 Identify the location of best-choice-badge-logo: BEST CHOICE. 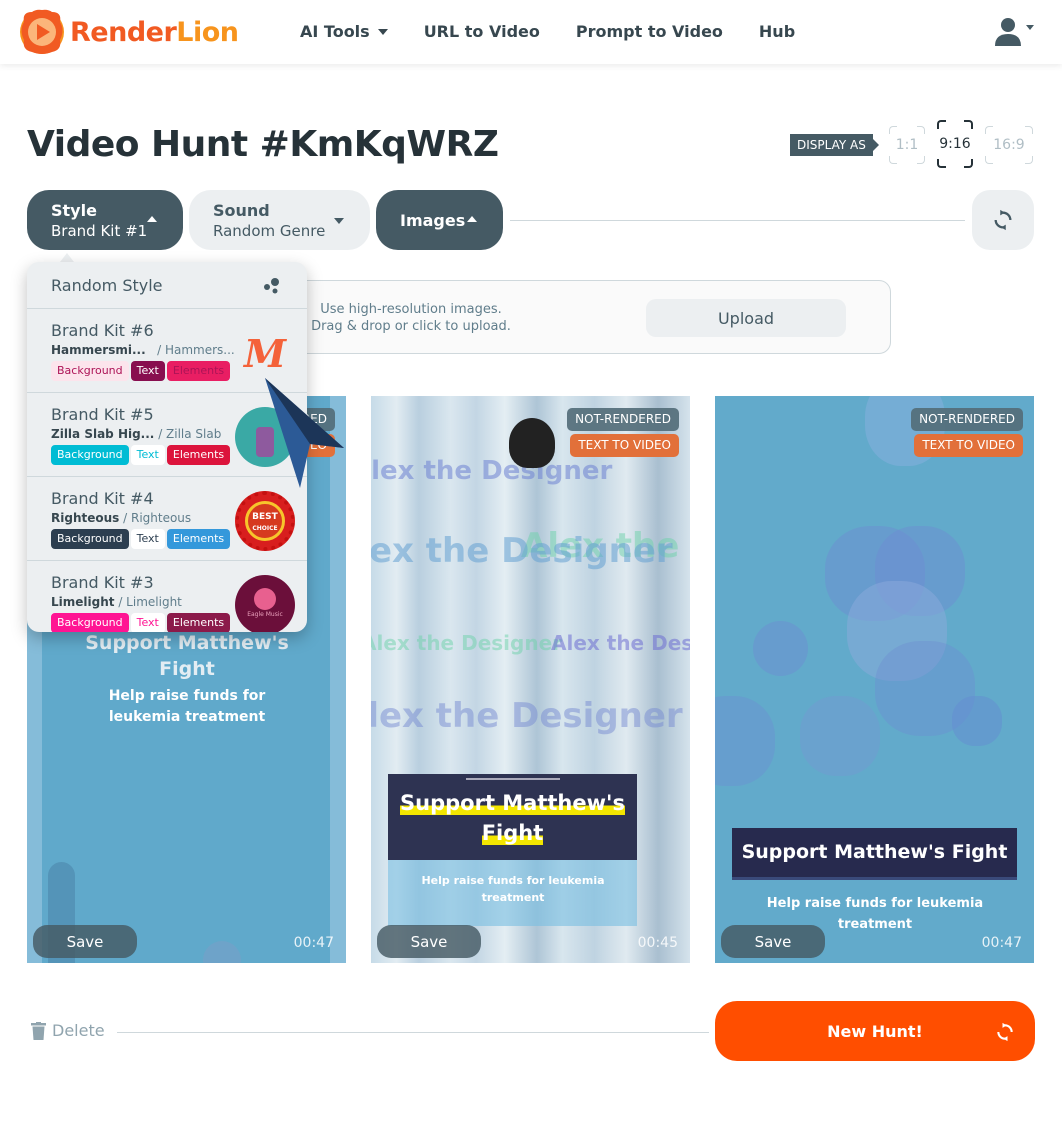
(265, 521).